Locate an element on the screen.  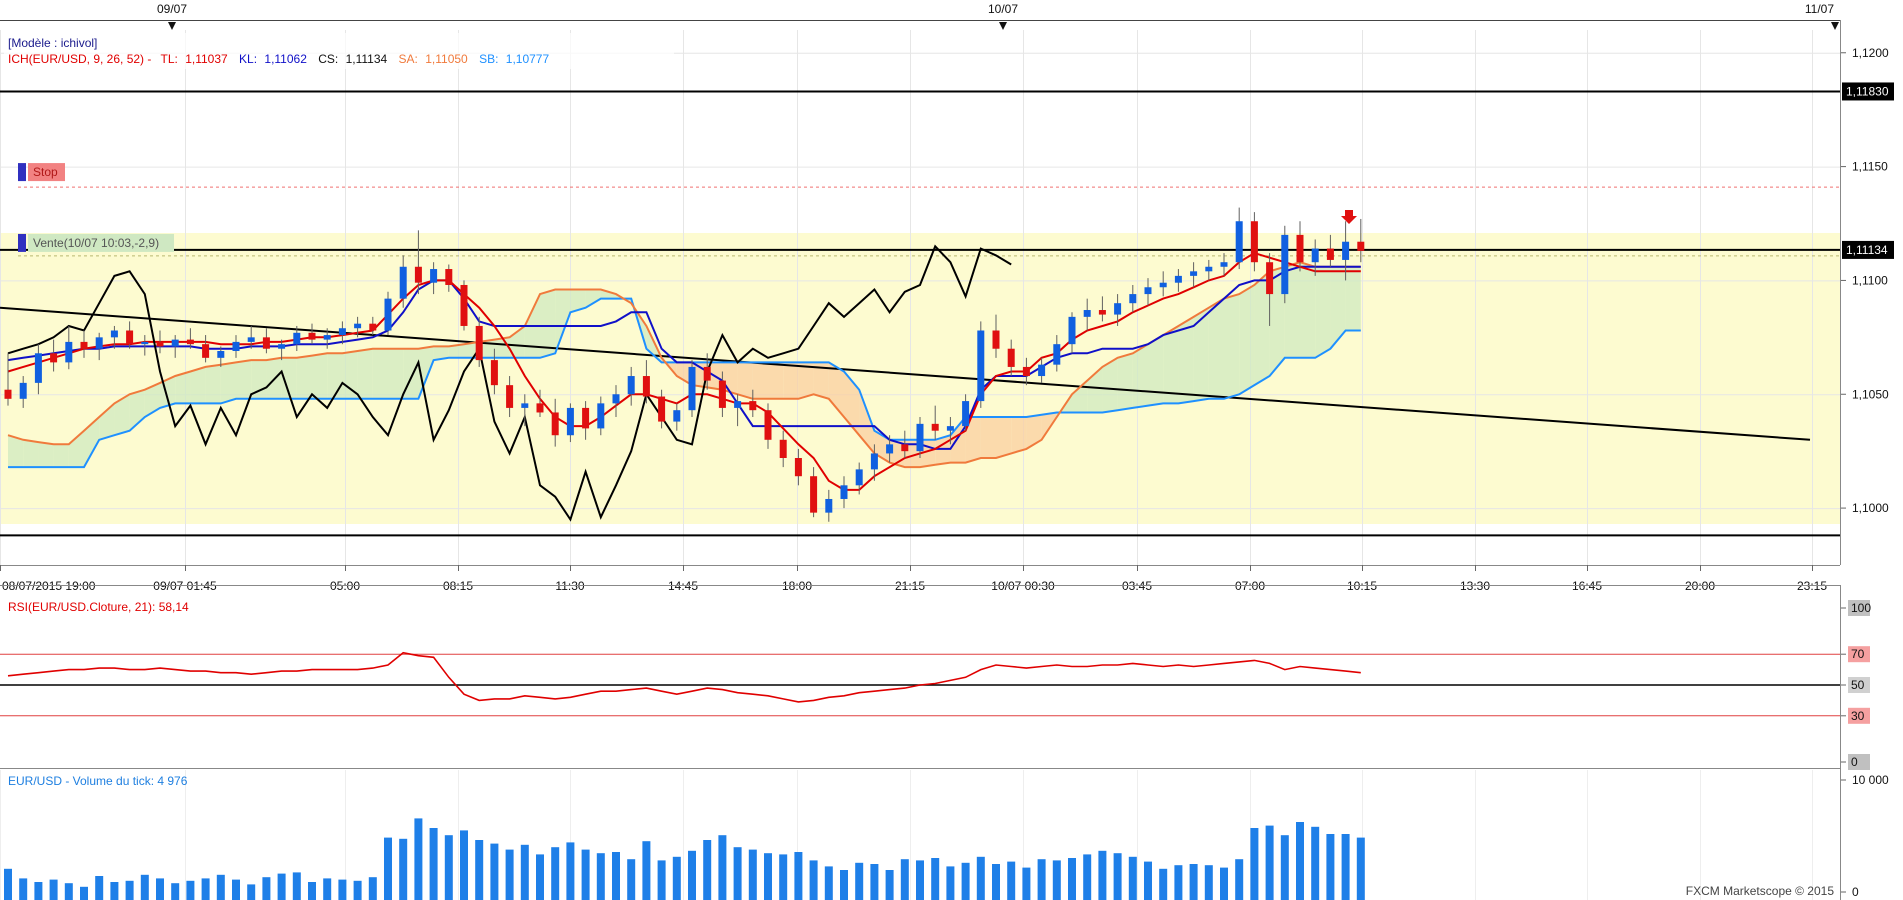
stop-order-marker is located at coordinates (22, 172).